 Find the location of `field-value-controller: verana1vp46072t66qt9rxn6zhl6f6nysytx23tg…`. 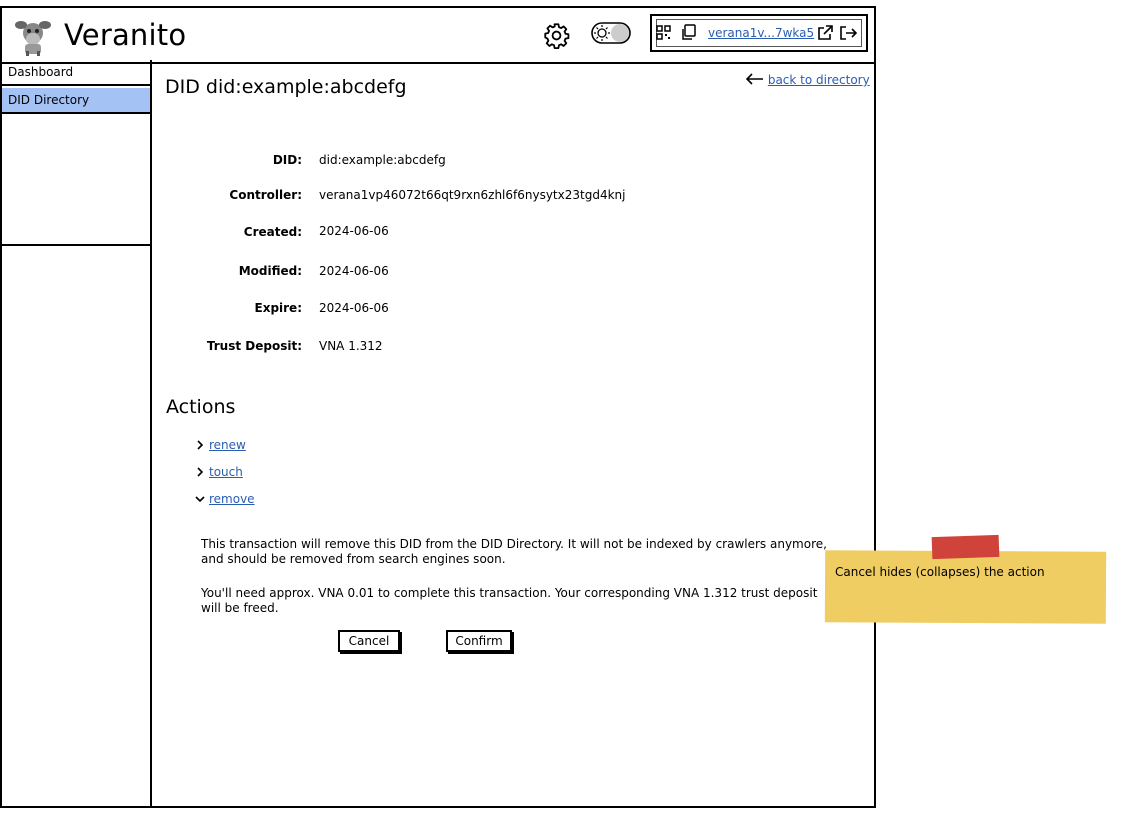

field-value-controller: verana1vp46072t66qt9rxn6zhl6f6nysytx23tg… is located at coordinates (472, 195).